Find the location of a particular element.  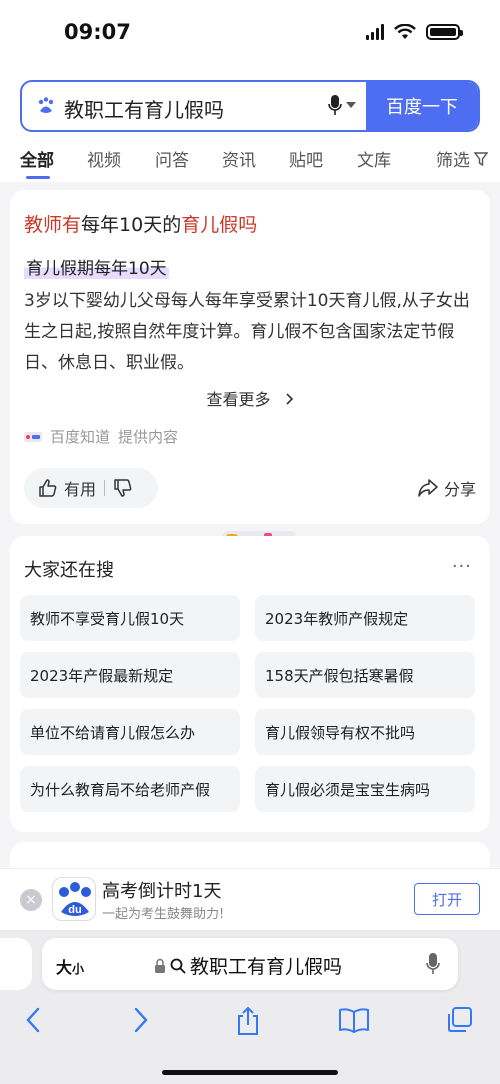

feedback-pill: 有用 is located at coordinates (91, 488).